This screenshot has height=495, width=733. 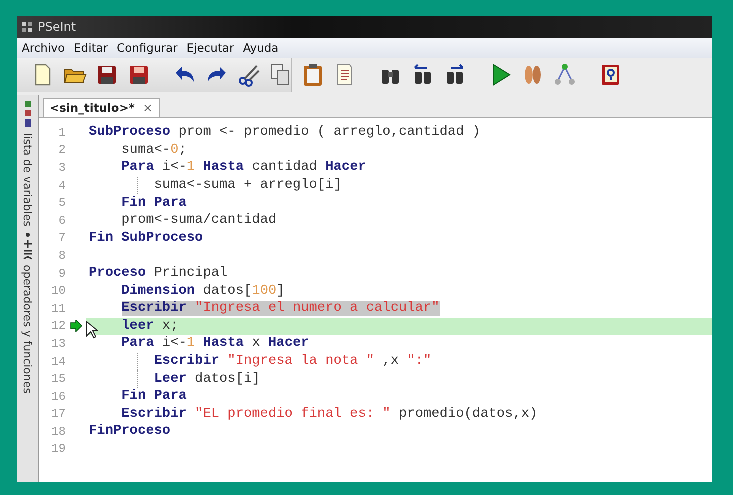 I want to click on app-icon, so click(x=27, y=27).